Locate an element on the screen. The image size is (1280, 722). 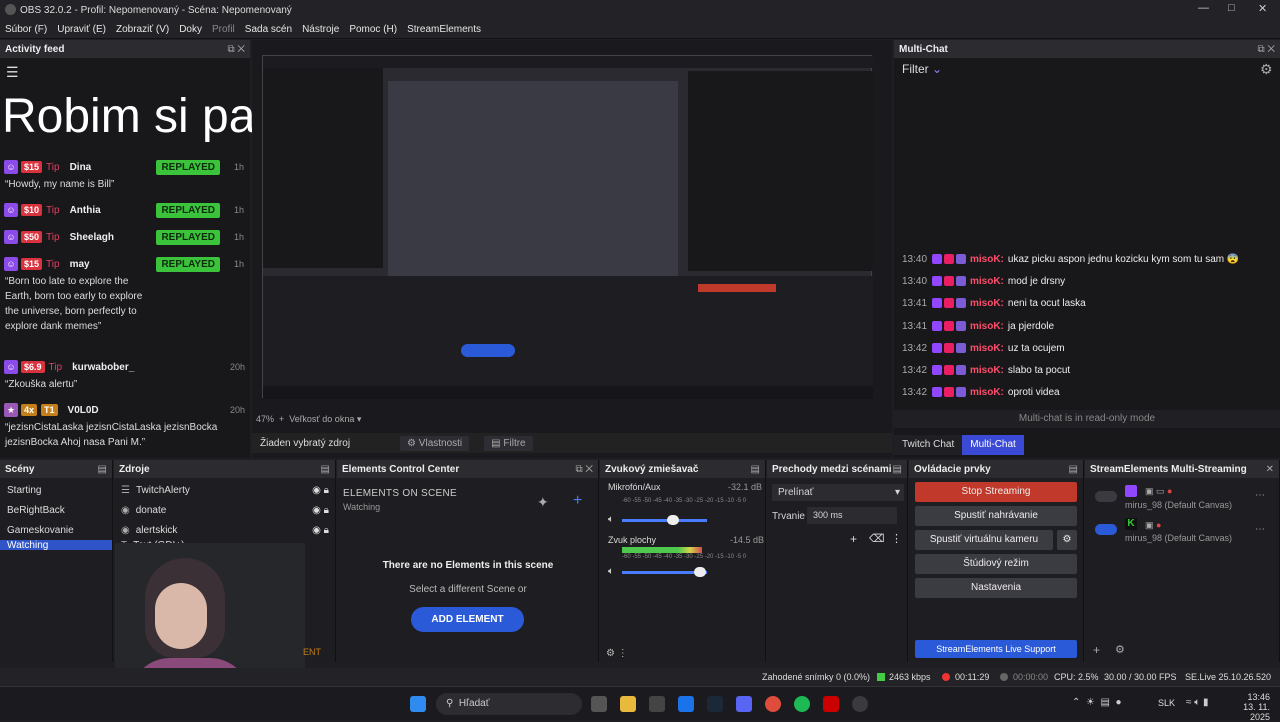
transition-select: Prelínať ▾ is located at coordinates (838, 492).